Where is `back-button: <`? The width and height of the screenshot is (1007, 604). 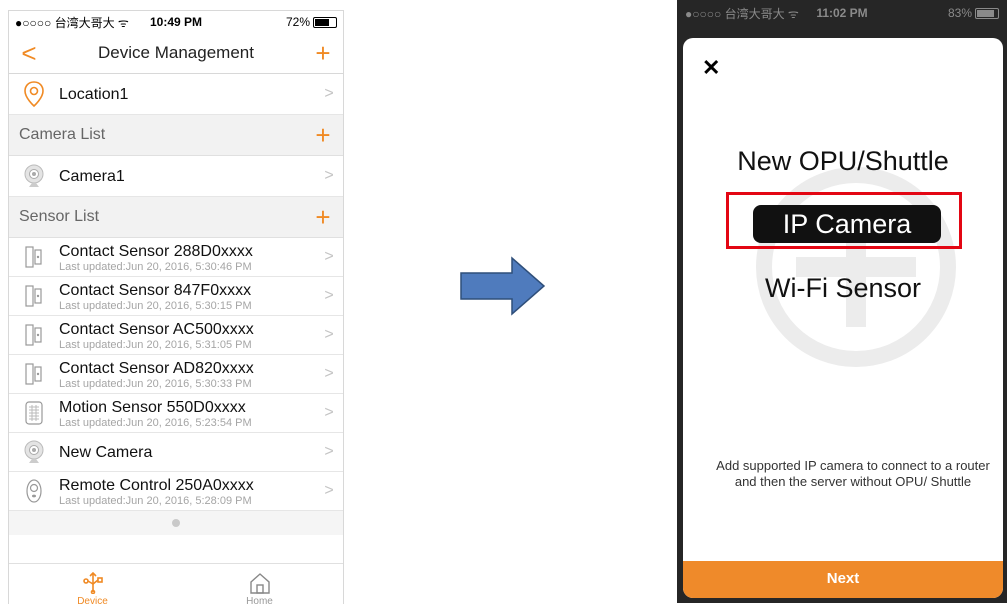
back-button: < is located at coordinates (29, 53).